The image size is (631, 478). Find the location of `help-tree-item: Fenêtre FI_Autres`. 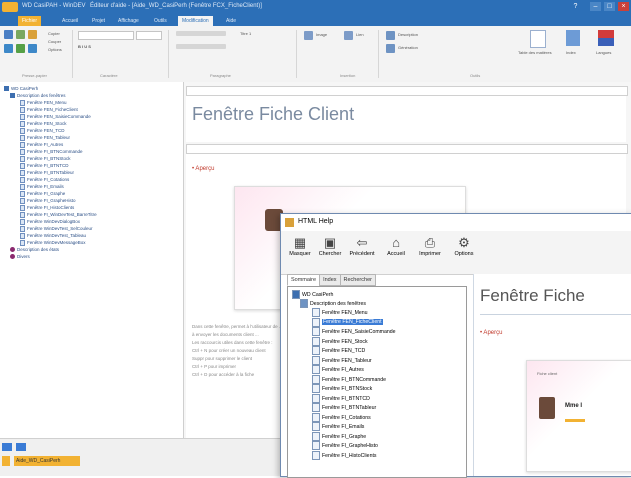

help-tree-item: Fenêtre FI_Autres is located at coordinates (338, 369).